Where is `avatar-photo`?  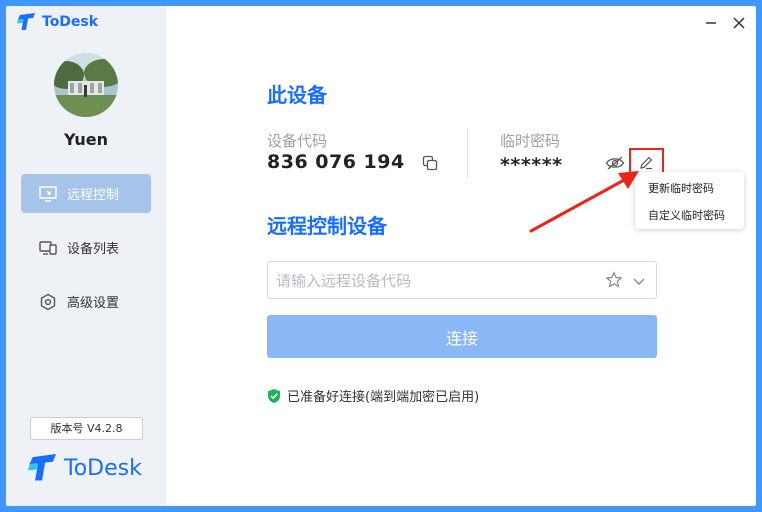
avatar-photo is located at coordinates (86, 85).